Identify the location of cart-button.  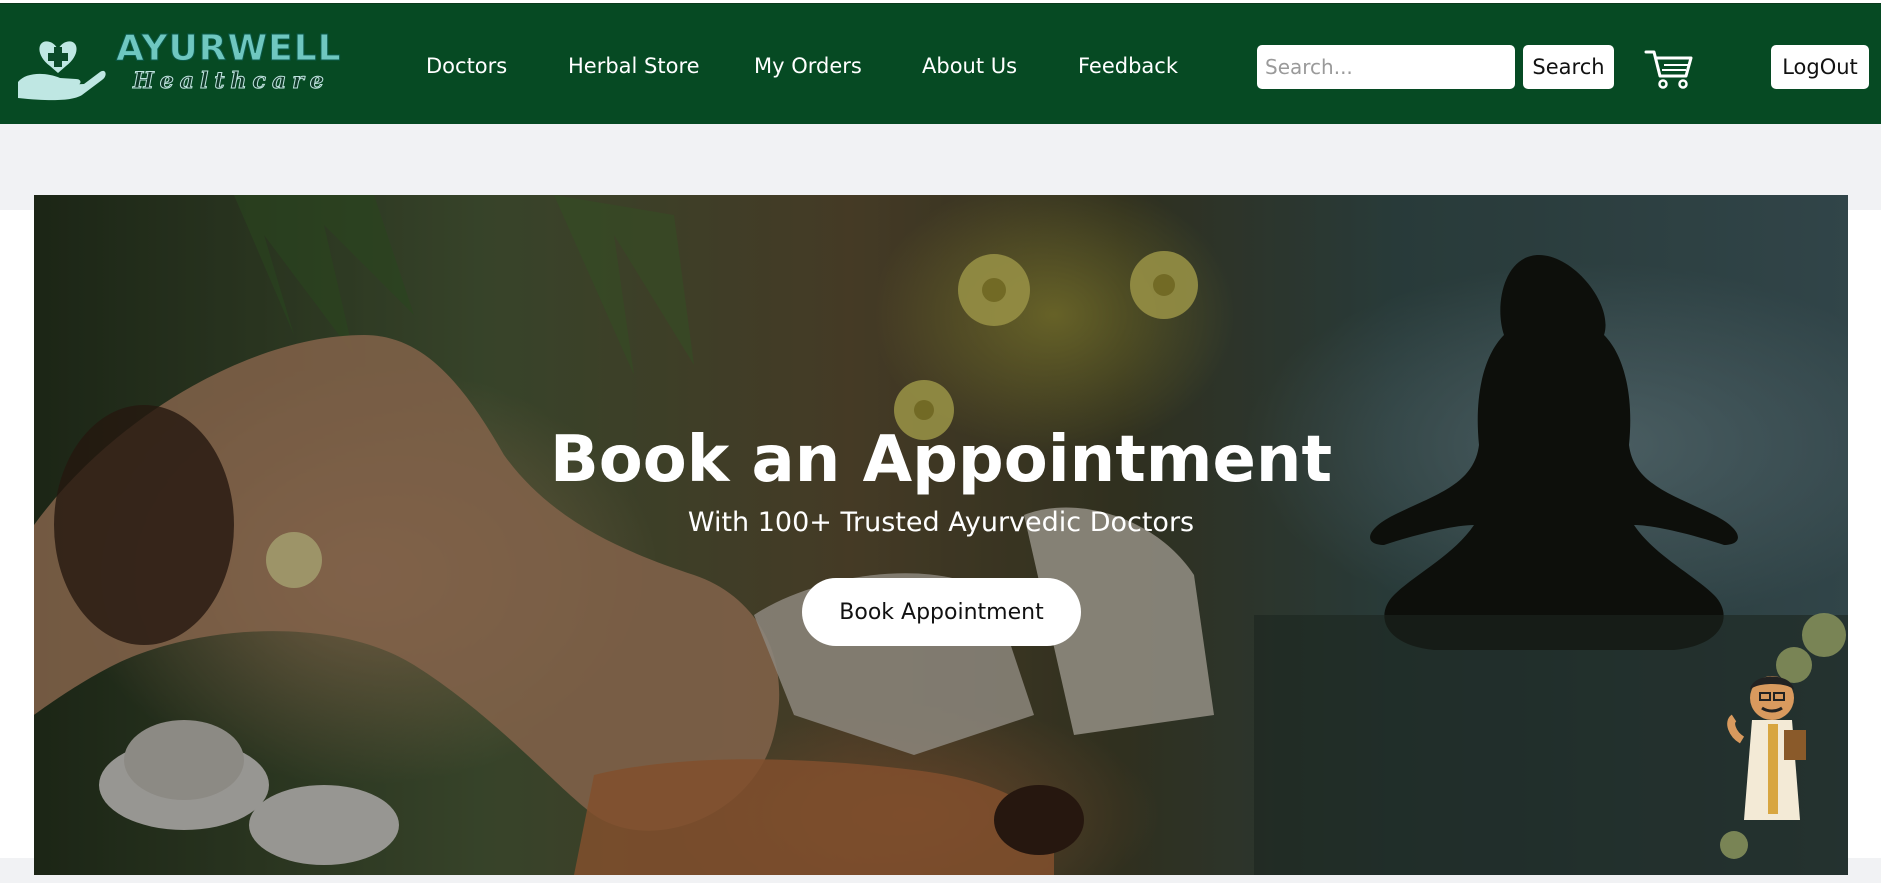
(1669, 69).